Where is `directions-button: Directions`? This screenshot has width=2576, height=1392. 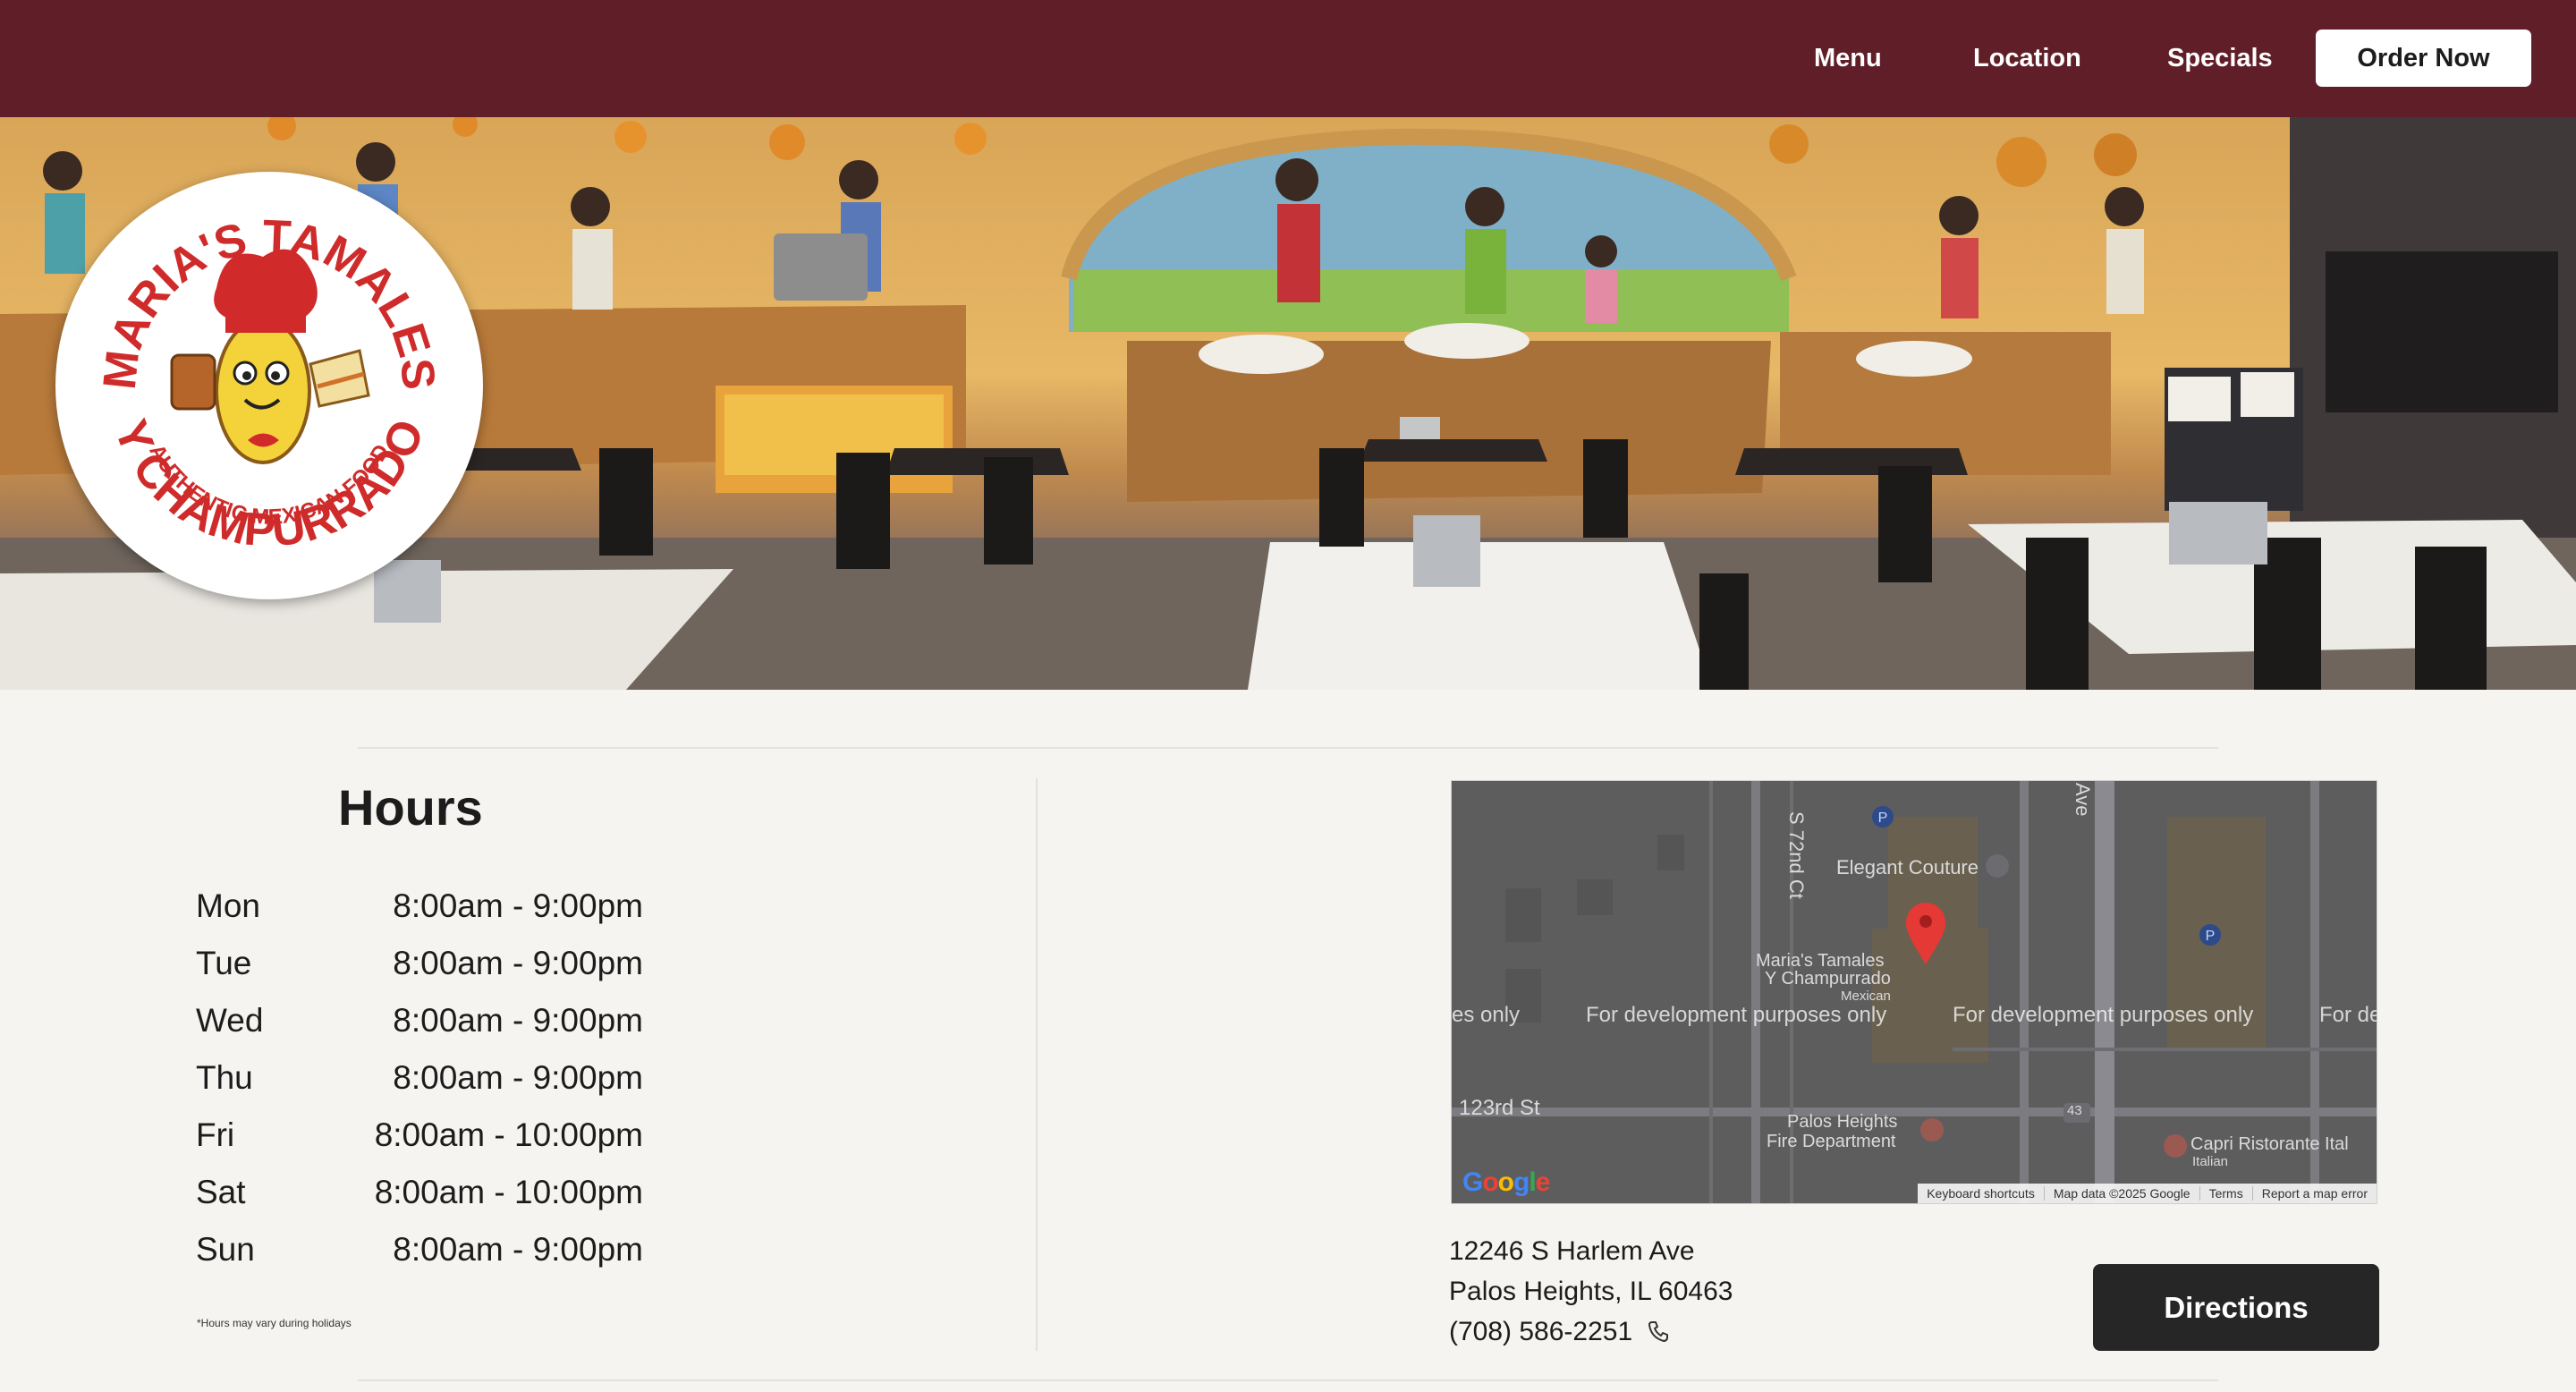 directions-button: Directions is located at coordinates (2236, 1307).